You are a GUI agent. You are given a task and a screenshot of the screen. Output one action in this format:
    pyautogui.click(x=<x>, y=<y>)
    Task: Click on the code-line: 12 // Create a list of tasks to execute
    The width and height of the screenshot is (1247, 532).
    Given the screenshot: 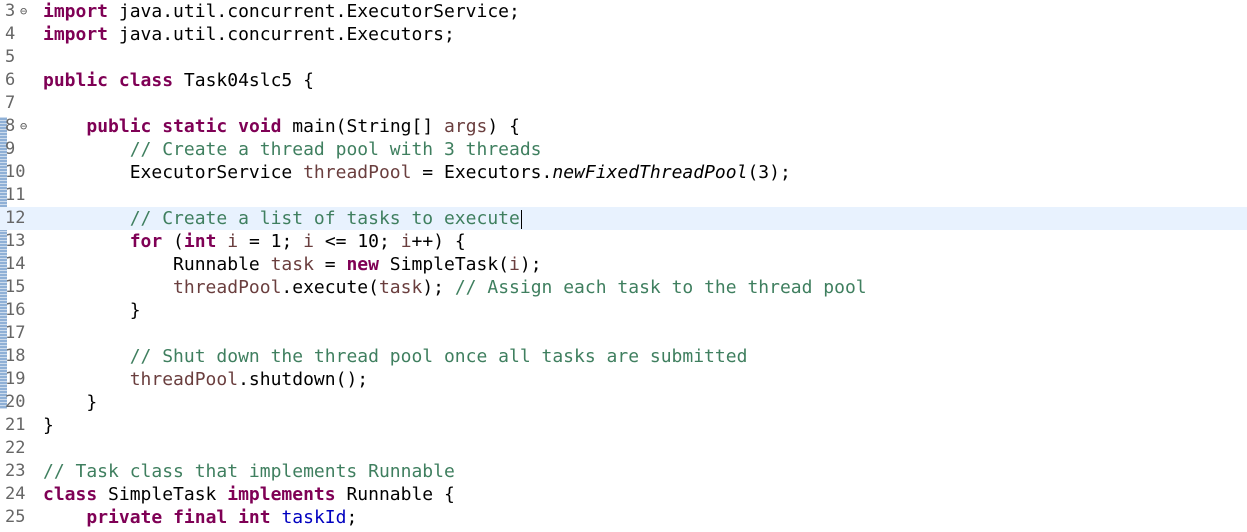 What is the action you would take?
    pyautogui.click(x=623, y=218)
    